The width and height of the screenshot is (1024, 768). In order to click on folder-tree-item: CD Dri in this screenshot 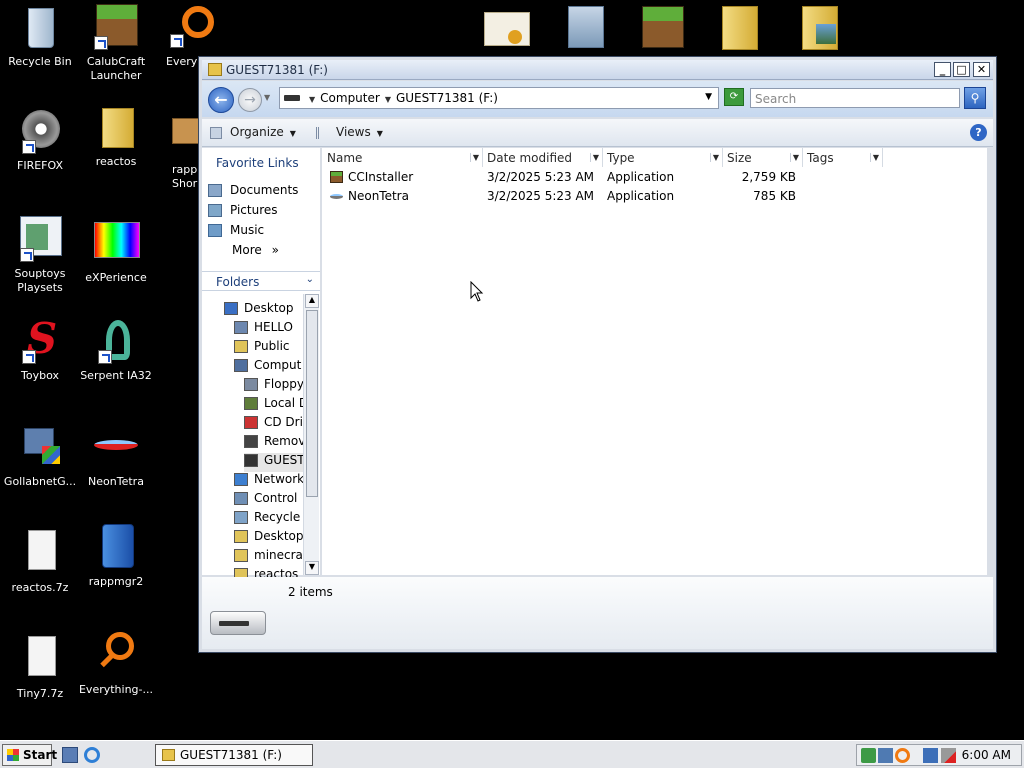, I will do `click(273, 424)`.